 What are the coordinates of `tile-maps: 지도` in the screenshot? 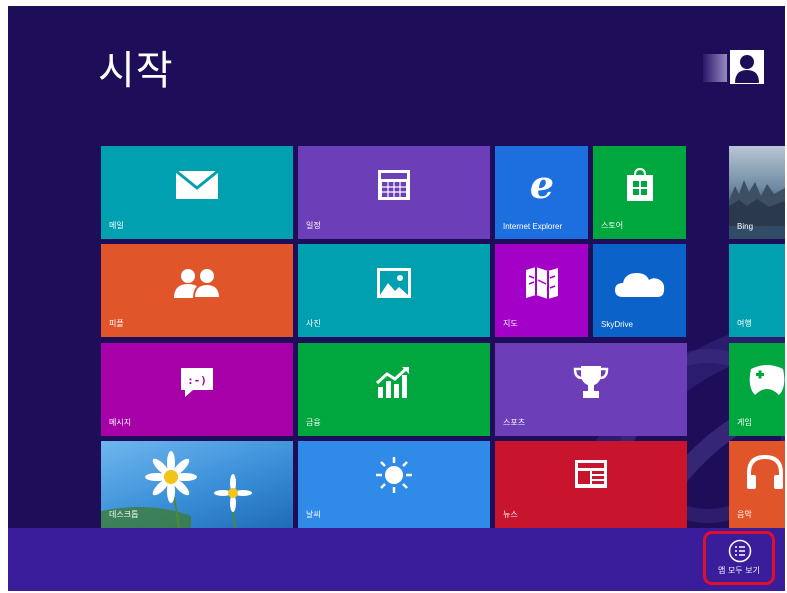 It's located at (541, 290).